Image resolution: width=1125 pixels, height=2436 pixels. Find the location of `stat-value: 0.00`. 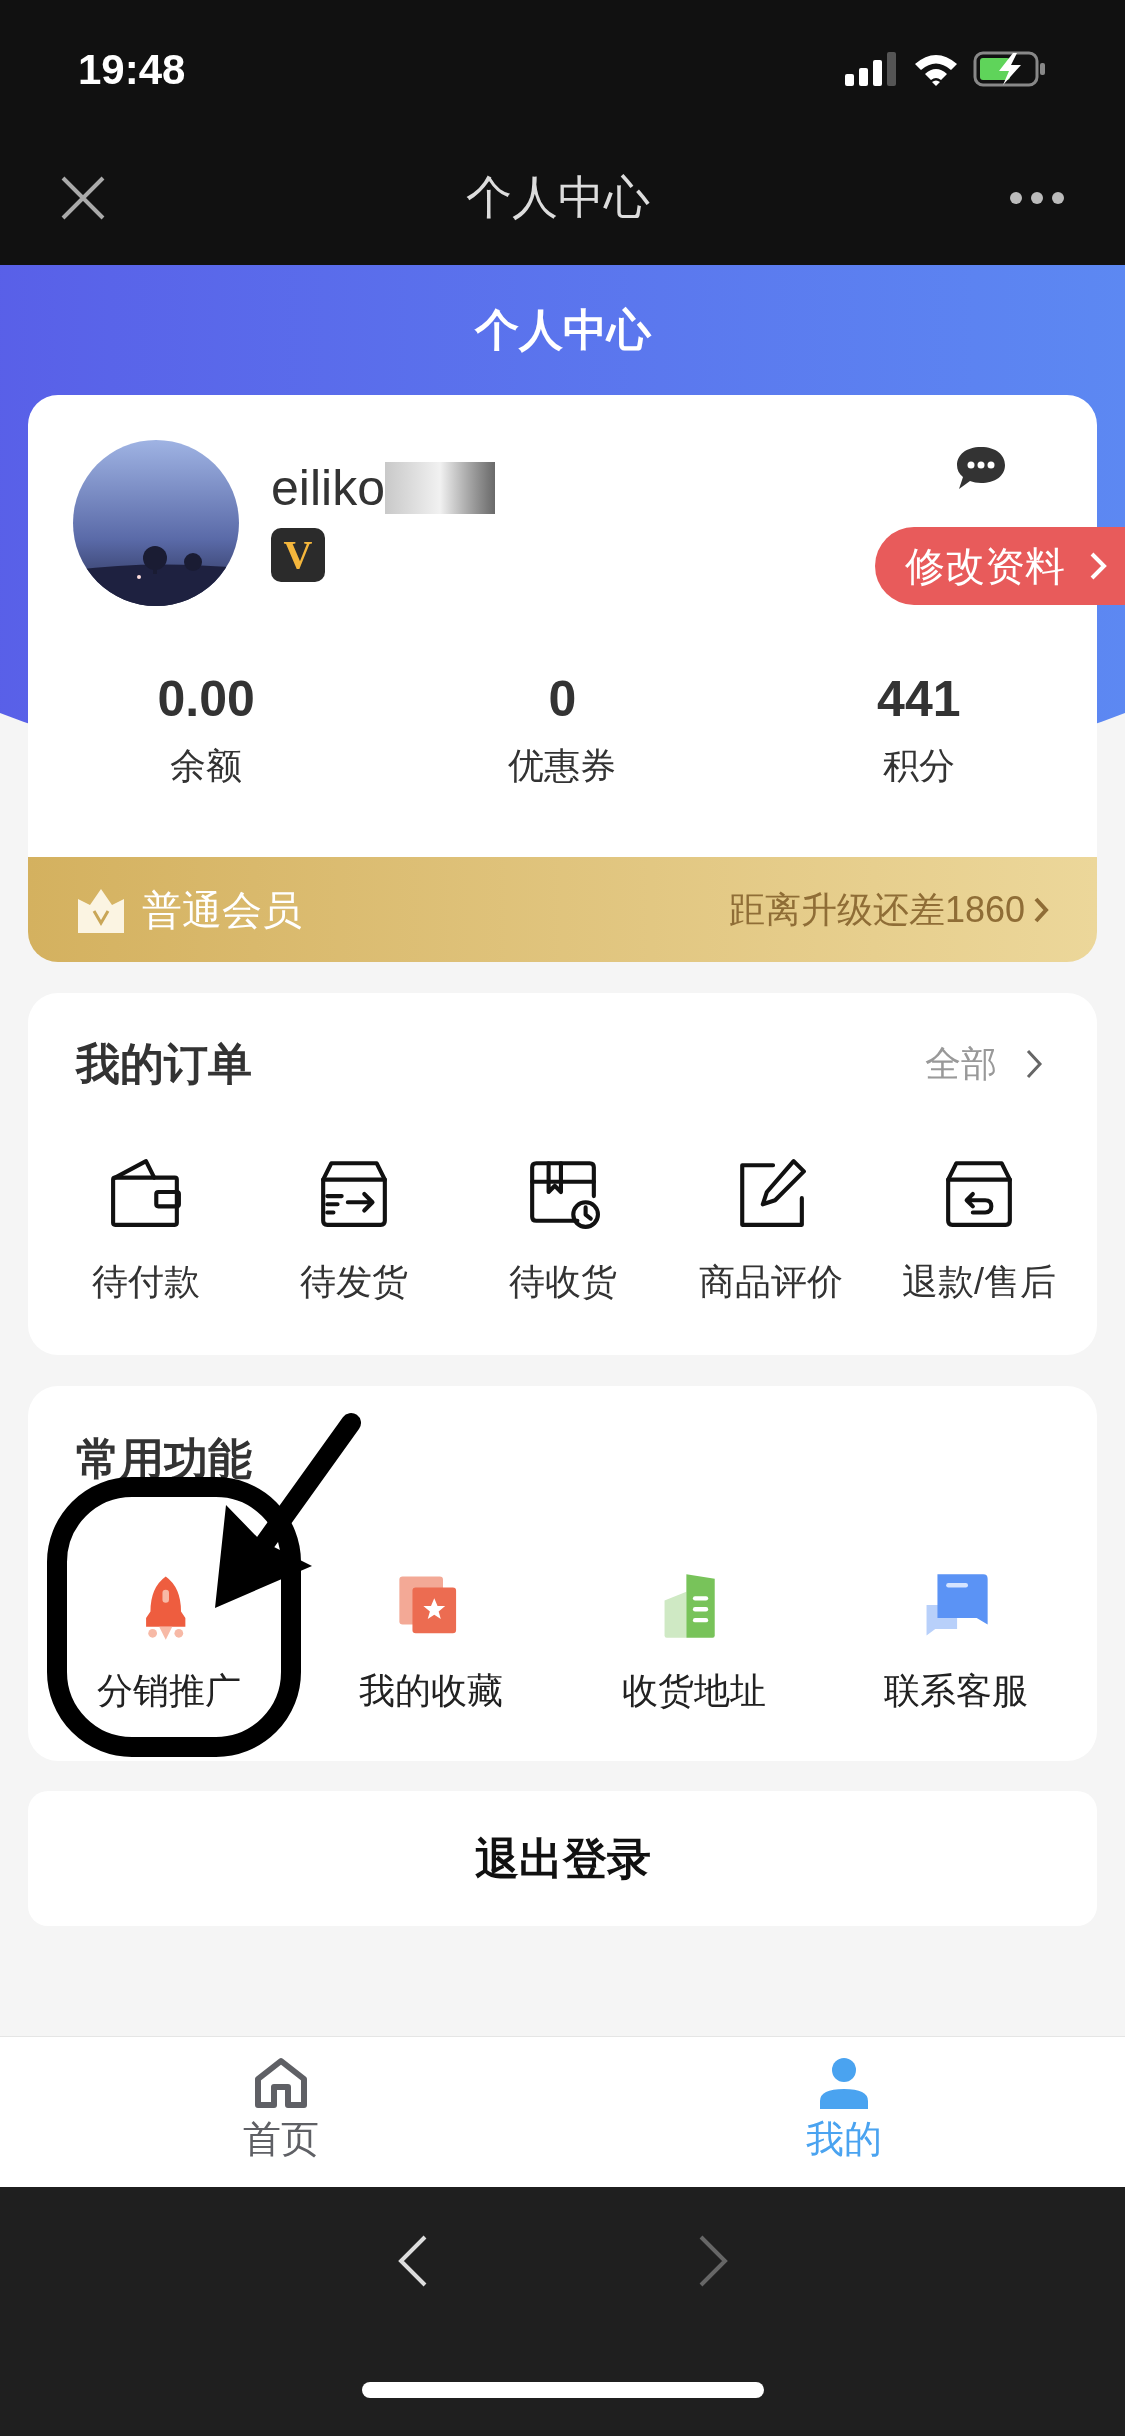

stat-value: 0.00 is located at coordinates (206, 699).